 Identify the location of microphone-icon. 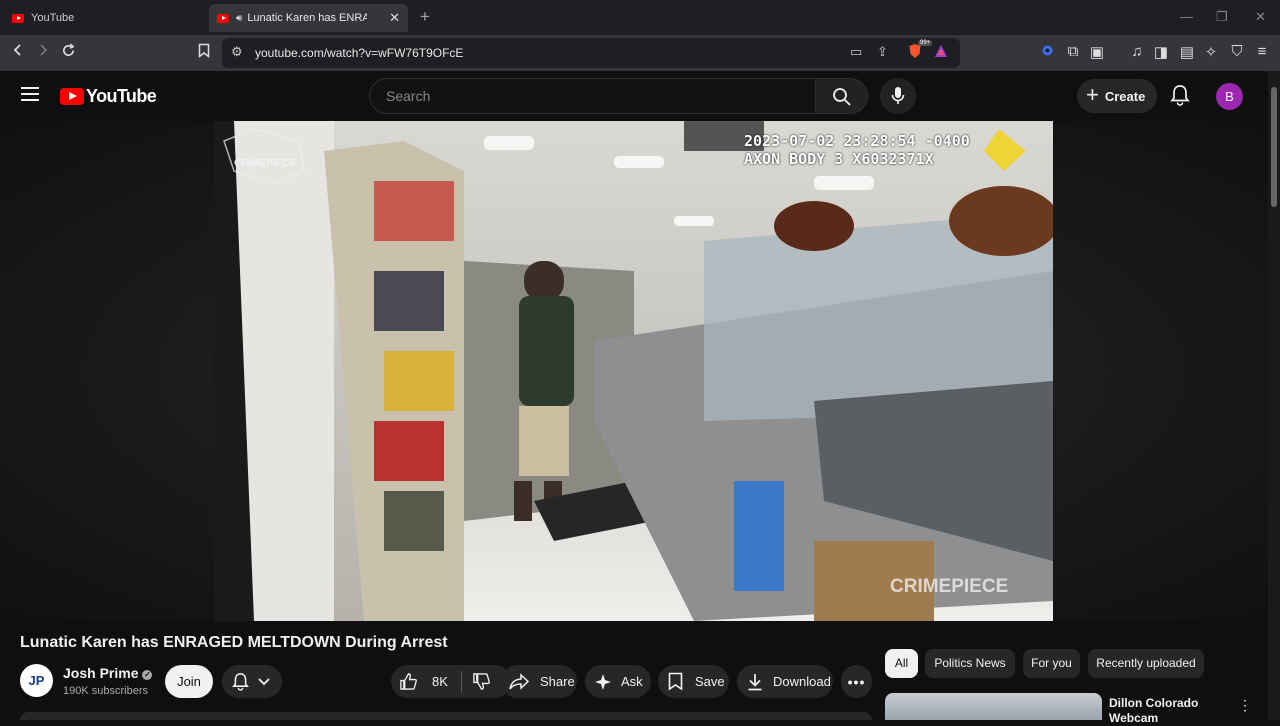
(898, 95).